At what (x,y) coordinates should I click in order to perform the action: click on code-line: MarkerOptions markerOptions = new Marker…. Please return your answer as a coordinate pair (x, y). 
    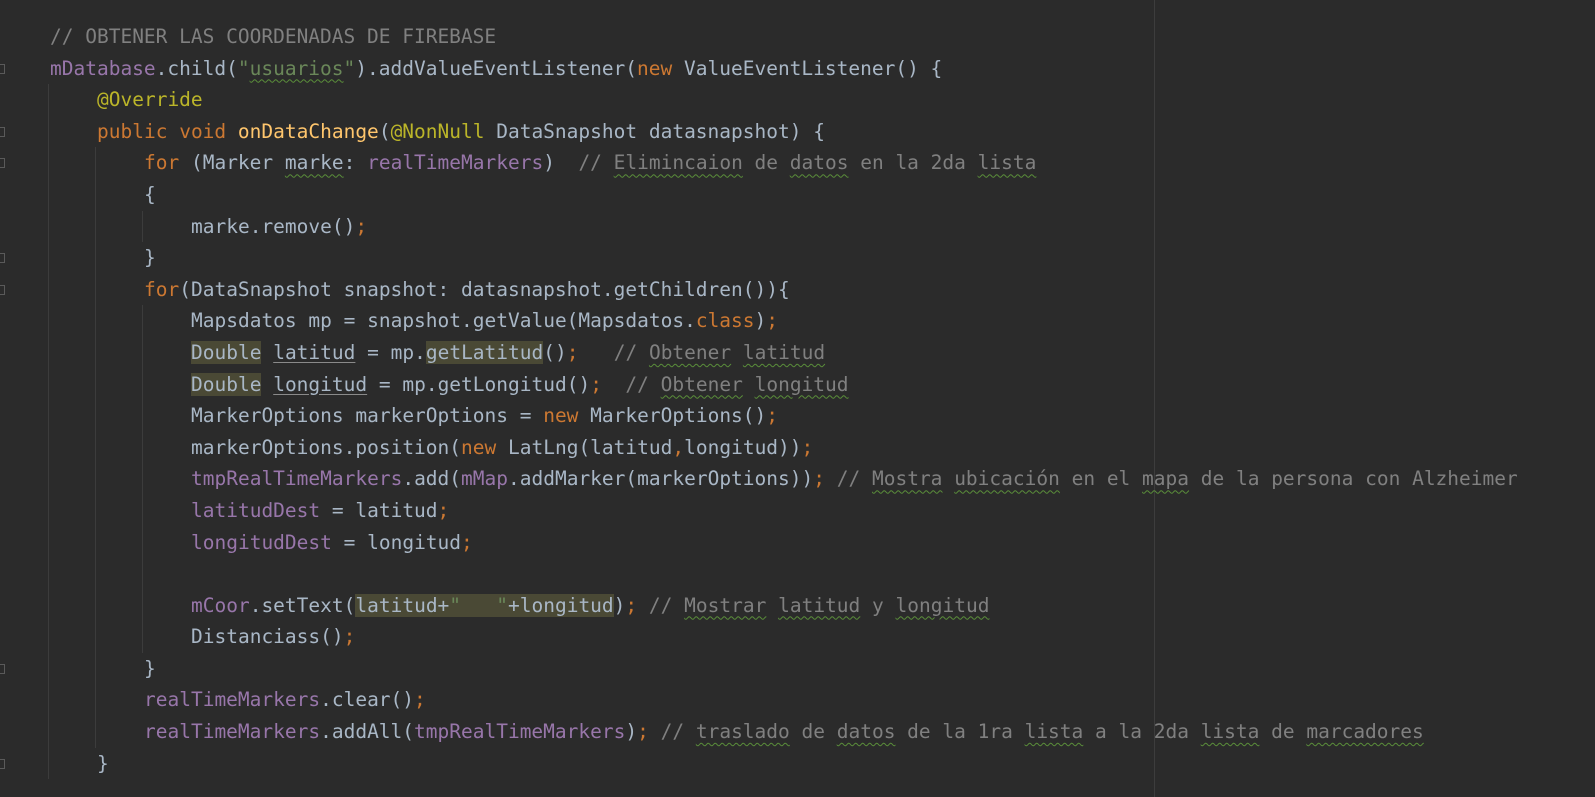
    Looking at the image, I should click on (784, 416).